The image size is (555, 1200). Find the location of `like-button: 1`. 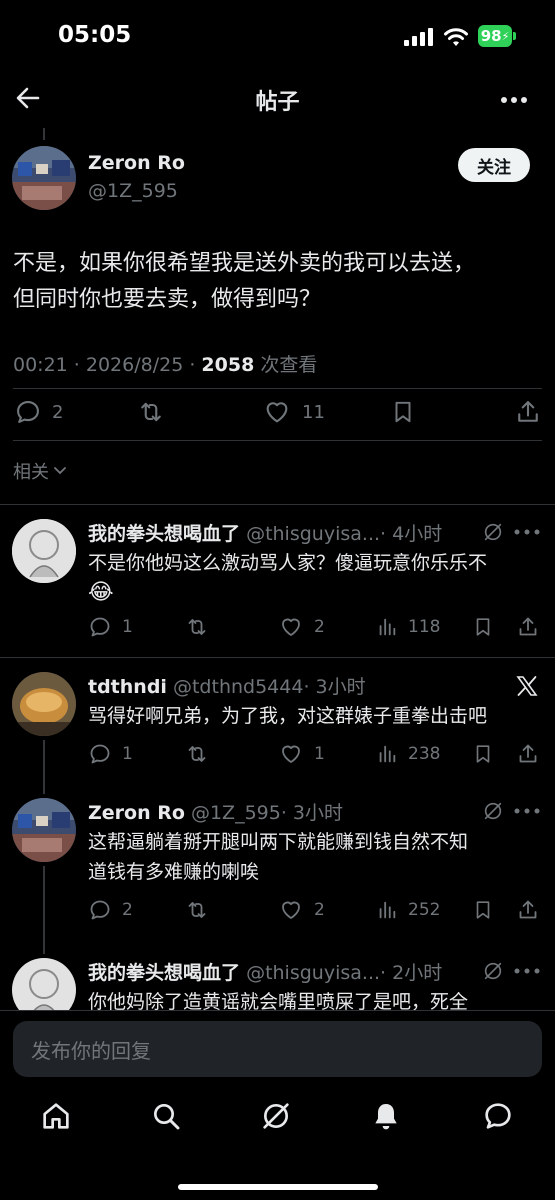

like-button: 1 is located at coordinates (301, 754).